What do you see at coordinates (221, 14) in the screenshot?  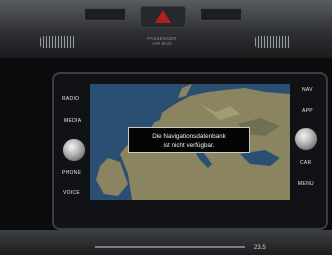 I see `right-toggle-switch` at bounding box center [221, 14].